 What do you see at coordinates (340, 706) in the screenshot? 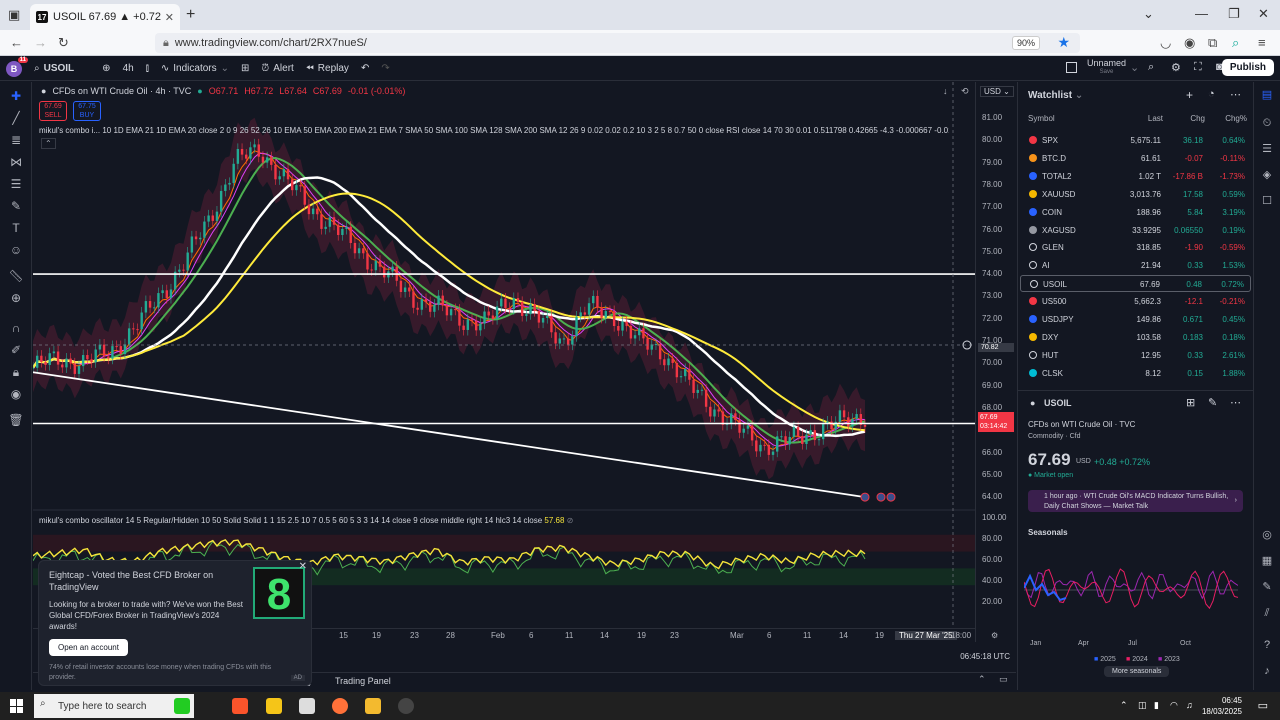
I see `firefox-icon` at bounding box center [340, 706].